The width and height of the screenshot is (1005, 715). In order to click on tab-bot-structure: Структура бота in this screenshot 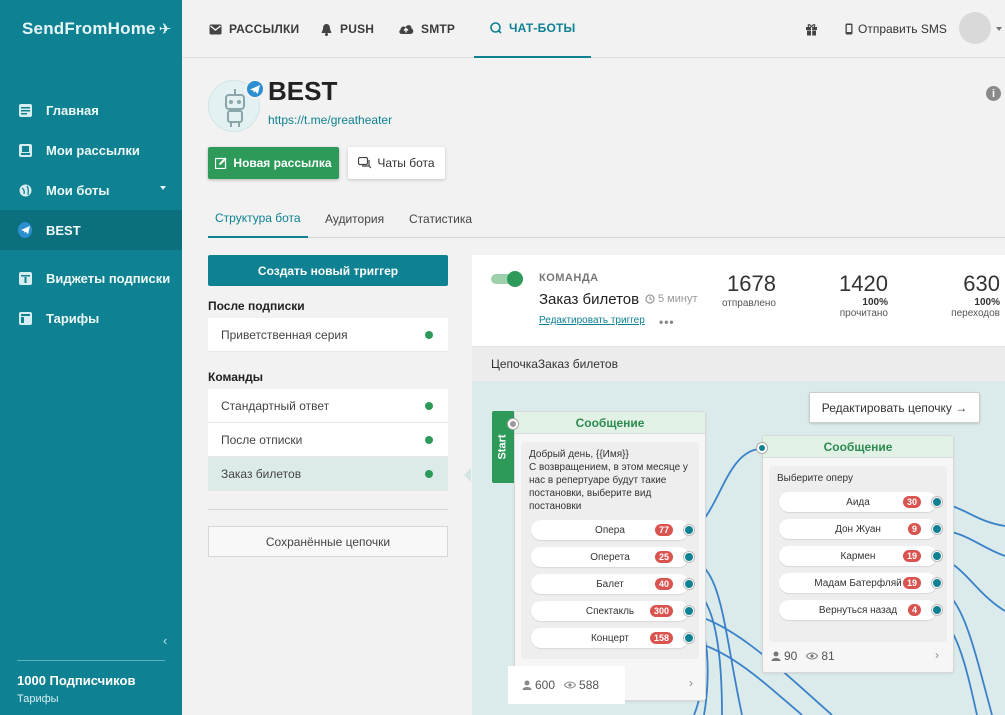, I will do `click(258, 219)`.